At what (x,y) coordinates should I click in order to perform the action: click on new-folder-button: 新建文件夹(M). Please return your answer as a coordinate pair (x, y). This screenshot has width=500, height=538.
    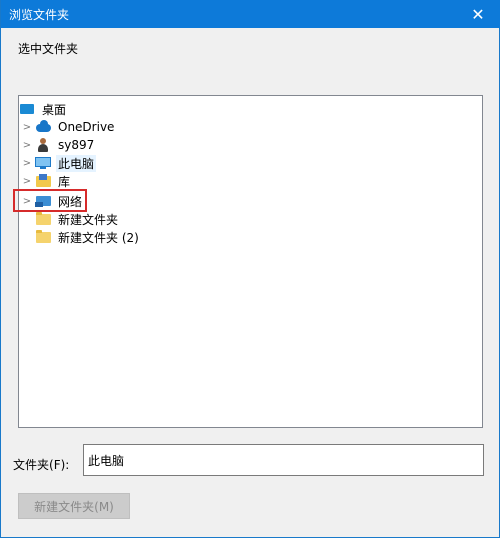
    Looking at the image, I should click on (74, 506).